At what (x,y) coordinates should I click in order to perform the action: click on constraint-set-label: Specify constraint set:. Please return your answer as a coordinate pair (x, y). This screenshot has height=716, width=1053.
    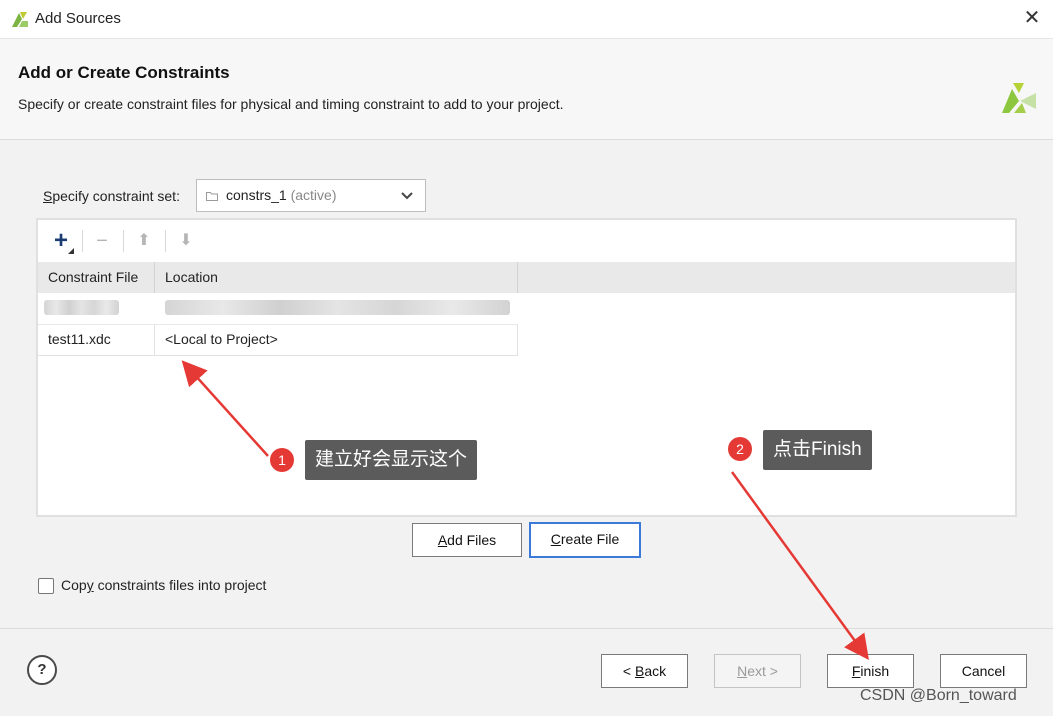
    Looking at the image, I should click on (111, 196).